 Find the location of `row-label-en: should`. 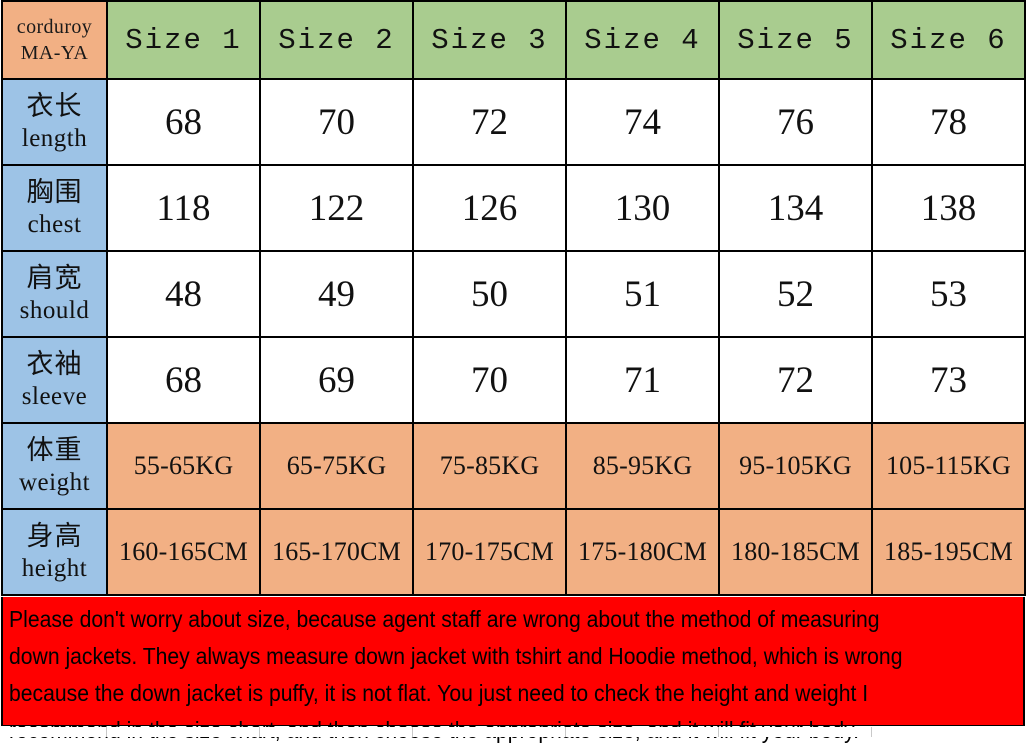

row-label-en: should is located at coordinates (54, 311).